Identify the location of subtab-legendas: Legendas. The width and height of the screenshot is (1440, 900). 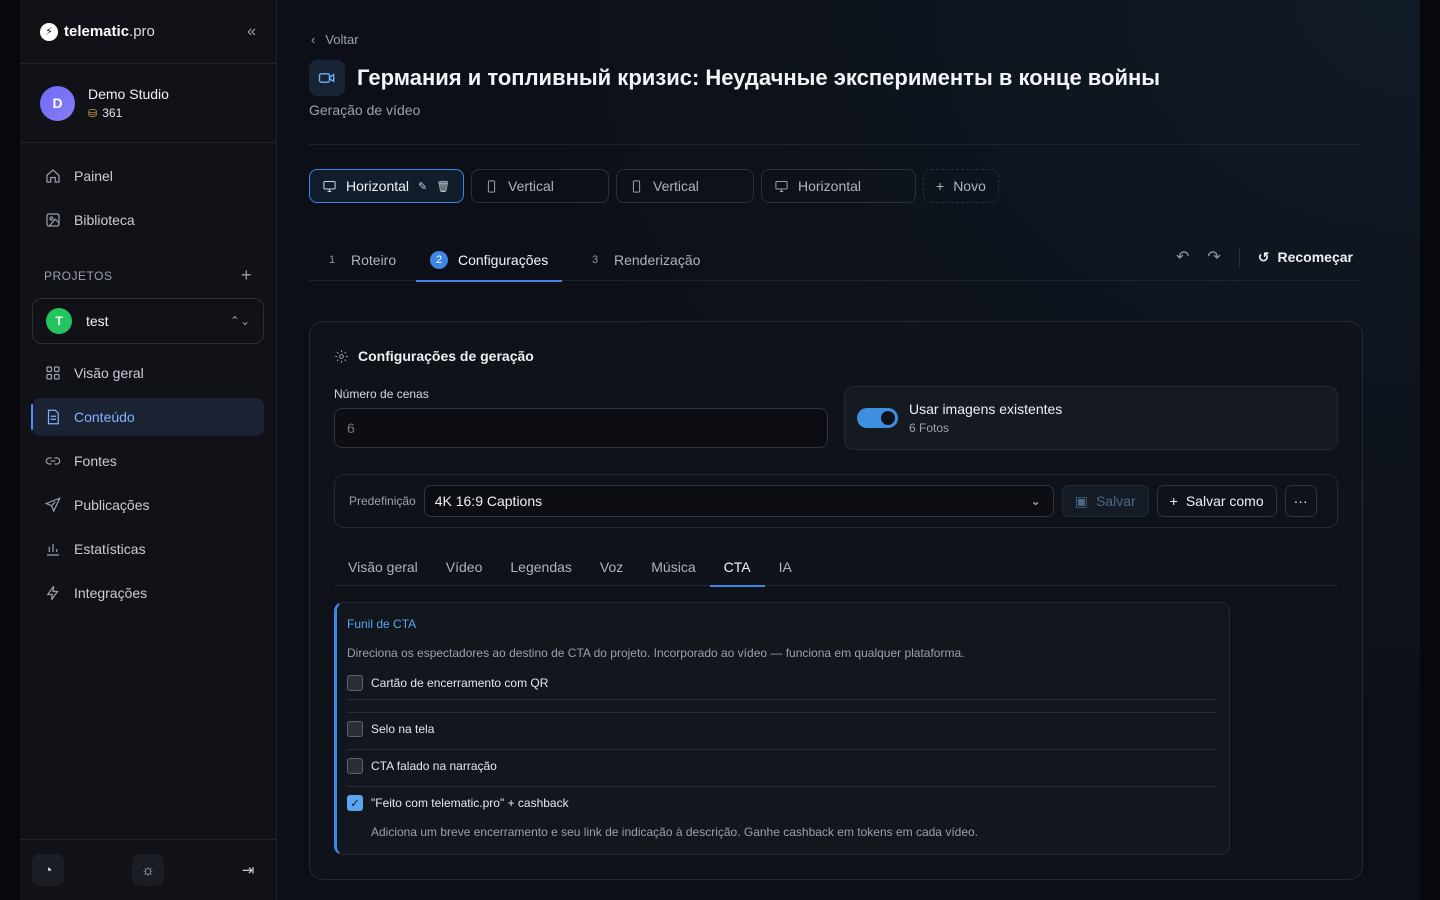
(541, 567).